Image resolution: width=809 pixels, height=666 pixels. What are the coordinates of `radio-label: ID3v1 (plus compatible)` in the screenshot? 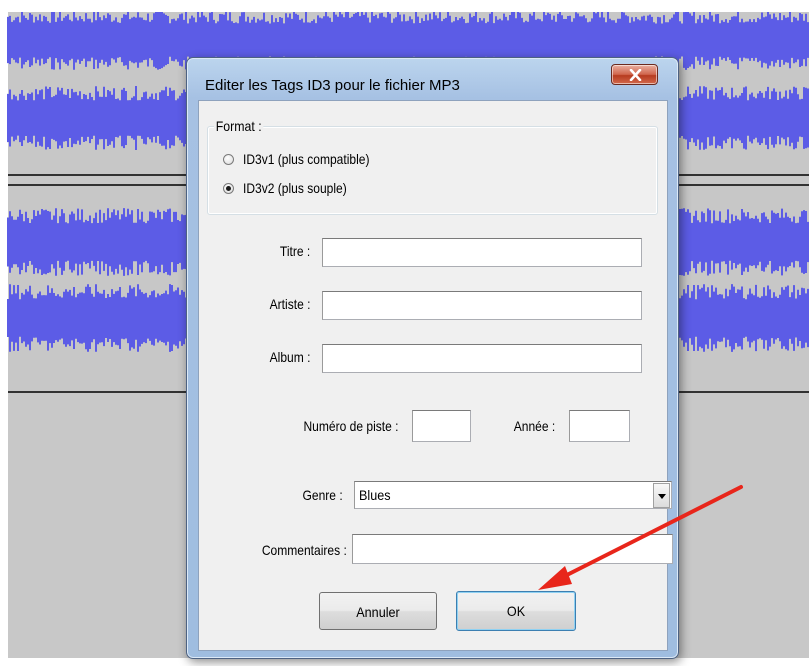 It's located at (306, 159).